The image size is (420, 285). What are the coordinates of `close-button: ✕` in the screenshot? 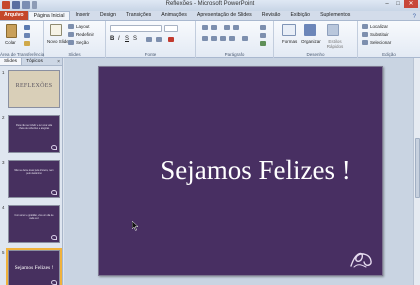 It's located at (411, 4).